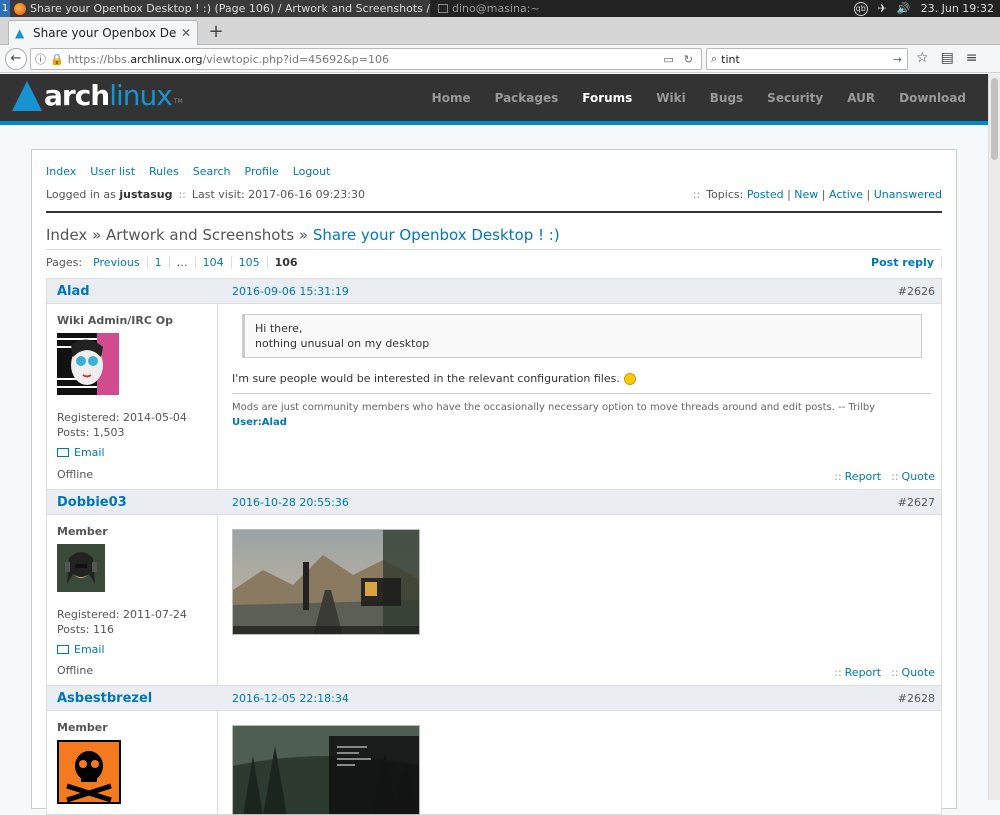 The image size is (1000, 815). I want to click on lock-icon: 🔒, so click(57, 59).